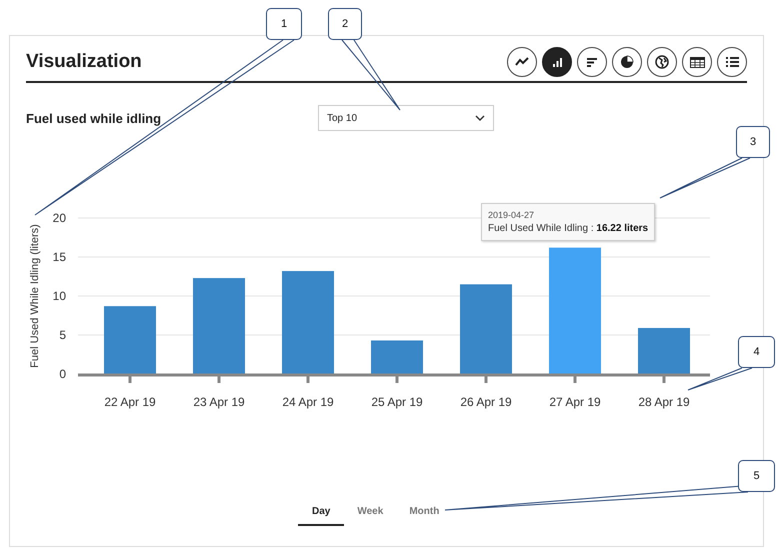 Image resolution: width=779 pixels, height=557 pixels. What do you see at coordinates (94, 118) in the screenshot?
I see `chart-subtitle: Fuel used while idling` at bounding box center [94, 118].